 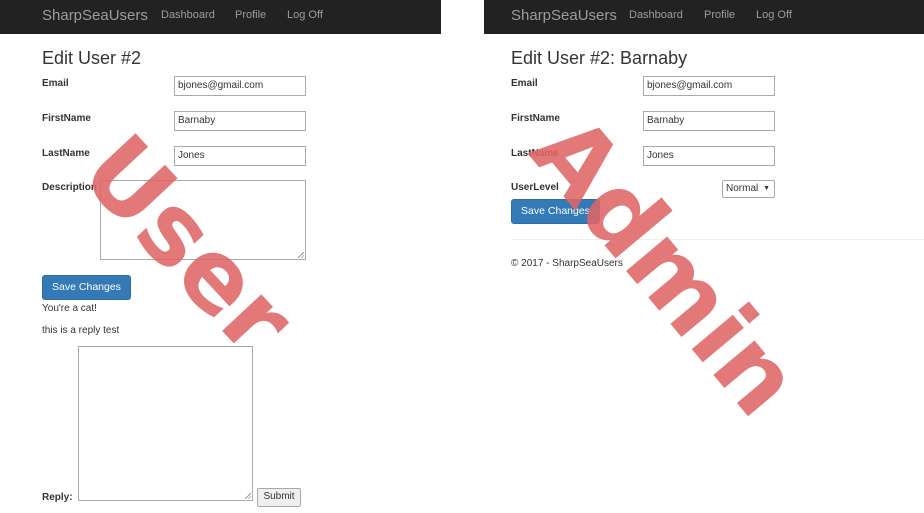 I want to click on page-title: Edit User #2, so click(x=92, y=58).